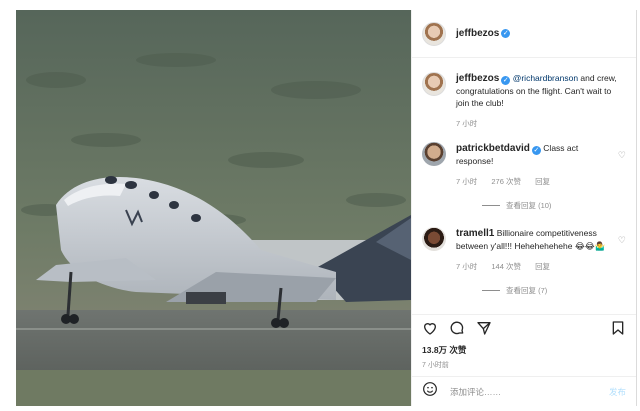  I want to click on comment-likes: 144 次赞, so click(506, 266).